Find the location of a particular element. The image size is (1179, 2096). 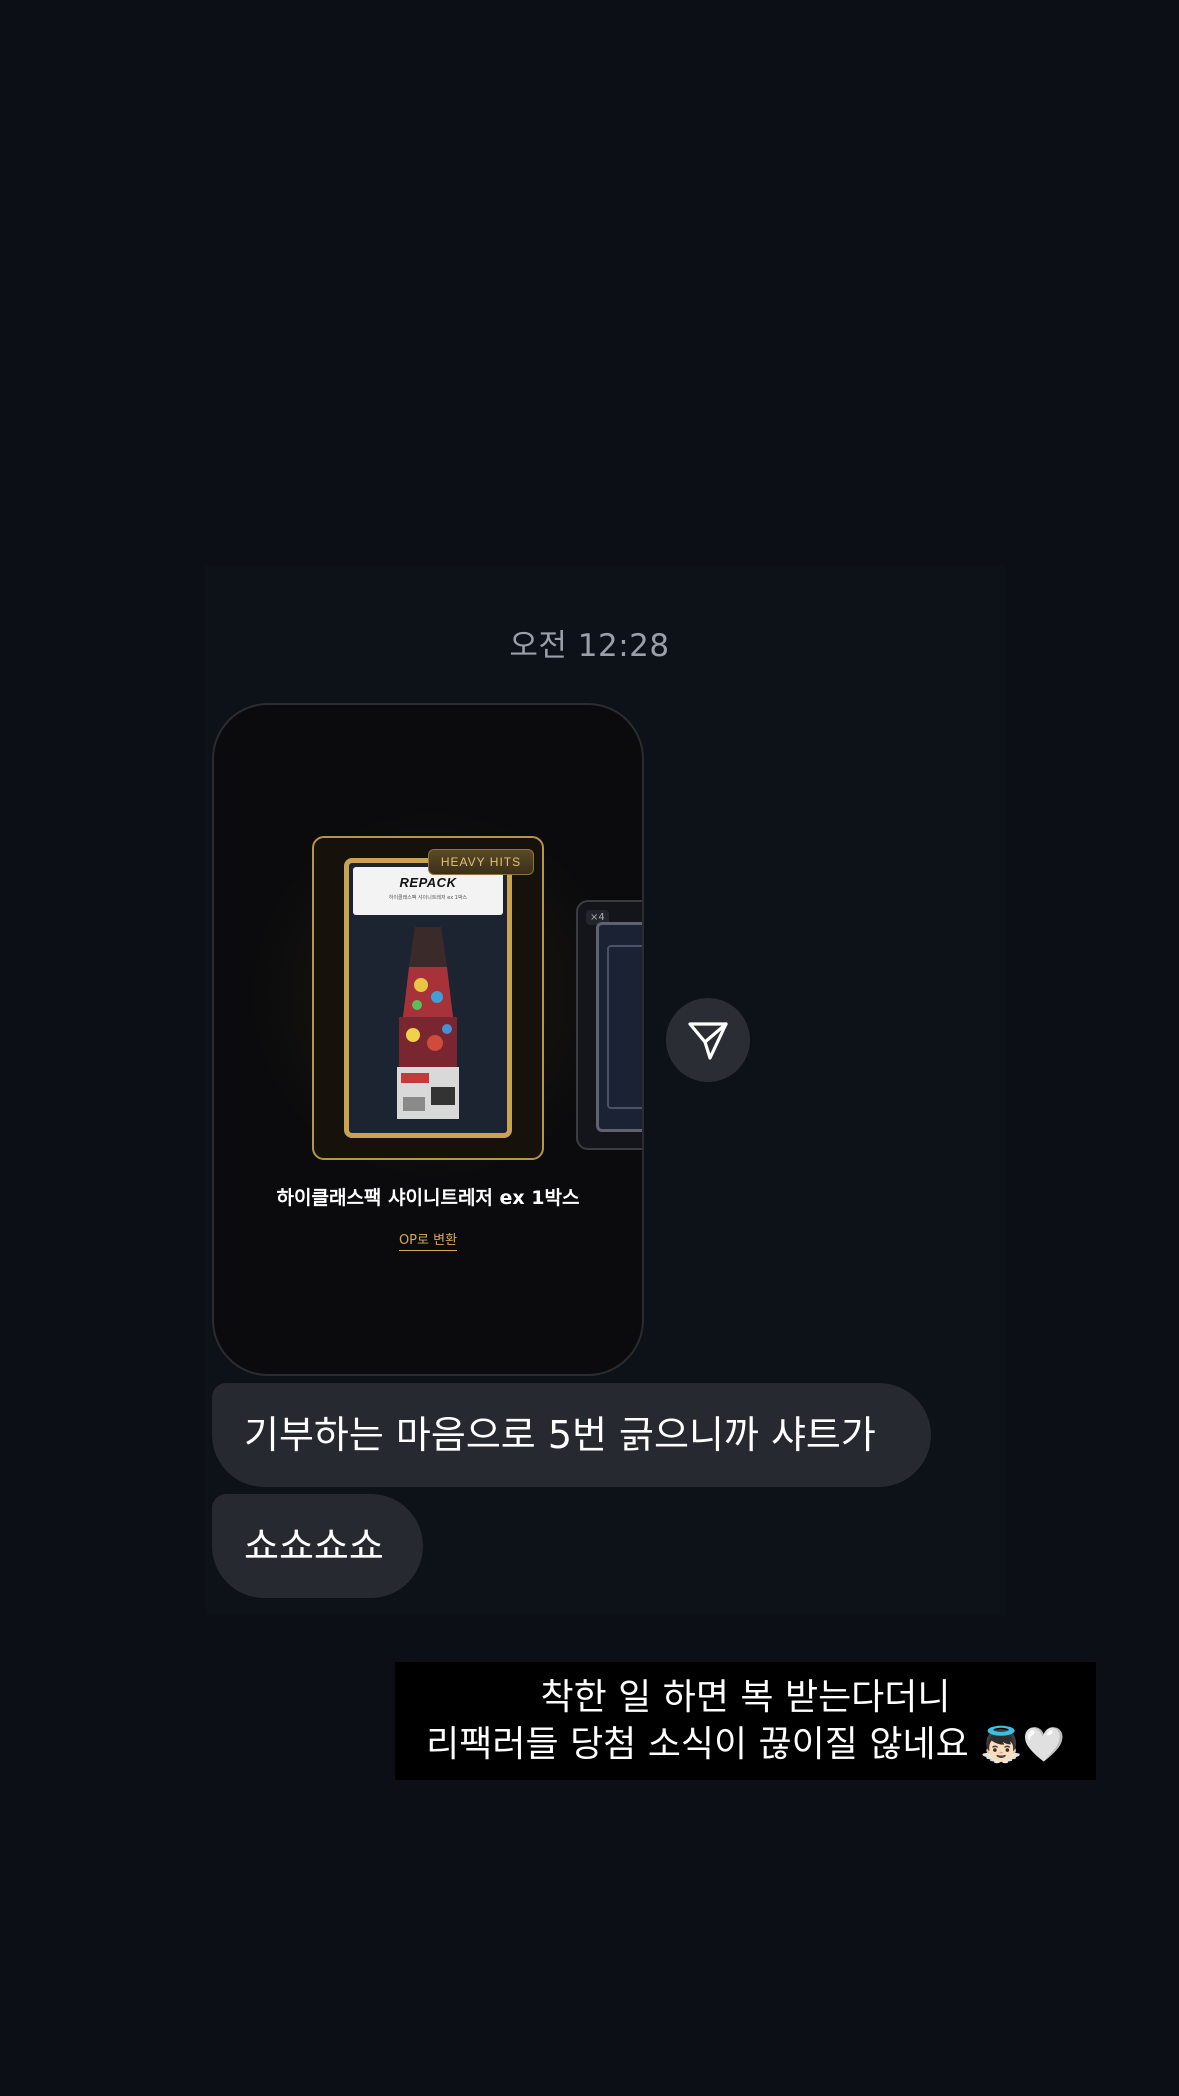

product-frame: REPACK 하이클래스팩 샤이니트레저 ex 1박스 HEAVY HITS is located at coordinates (428, 998).